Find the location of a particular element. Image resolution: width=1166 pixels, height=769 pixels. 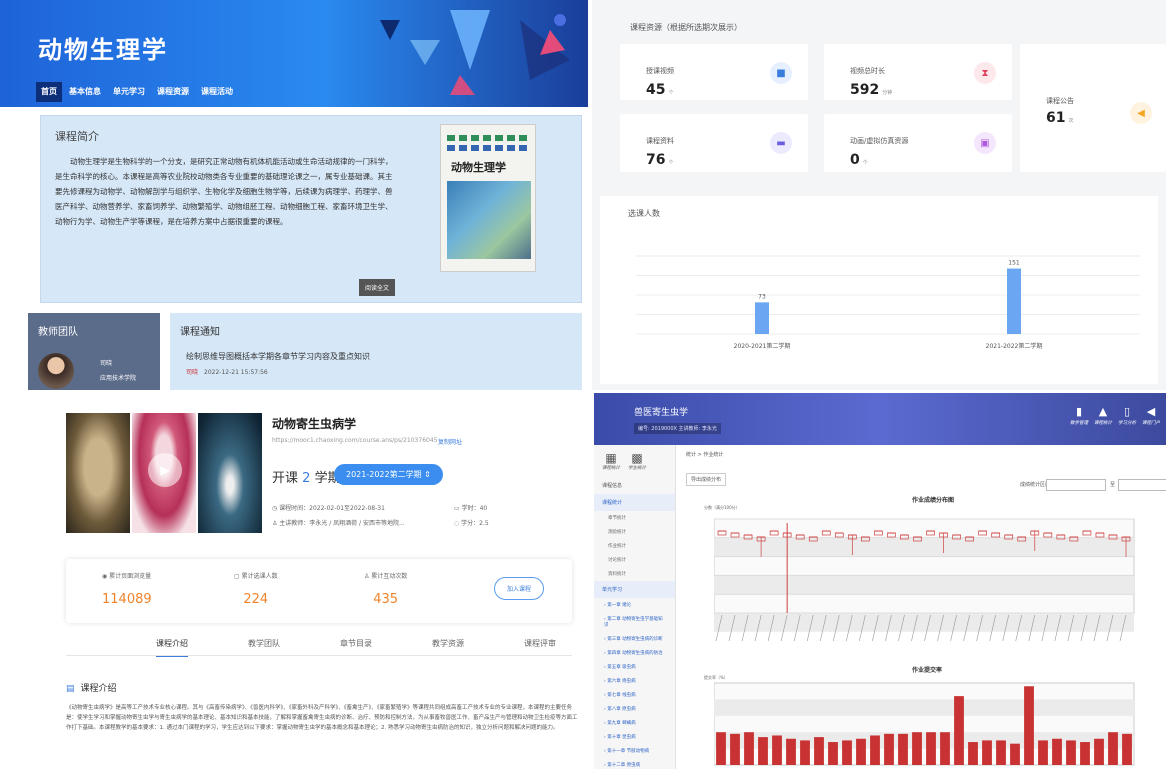

copy-link-button: 复制网址 is located at coordinates (450, 441).